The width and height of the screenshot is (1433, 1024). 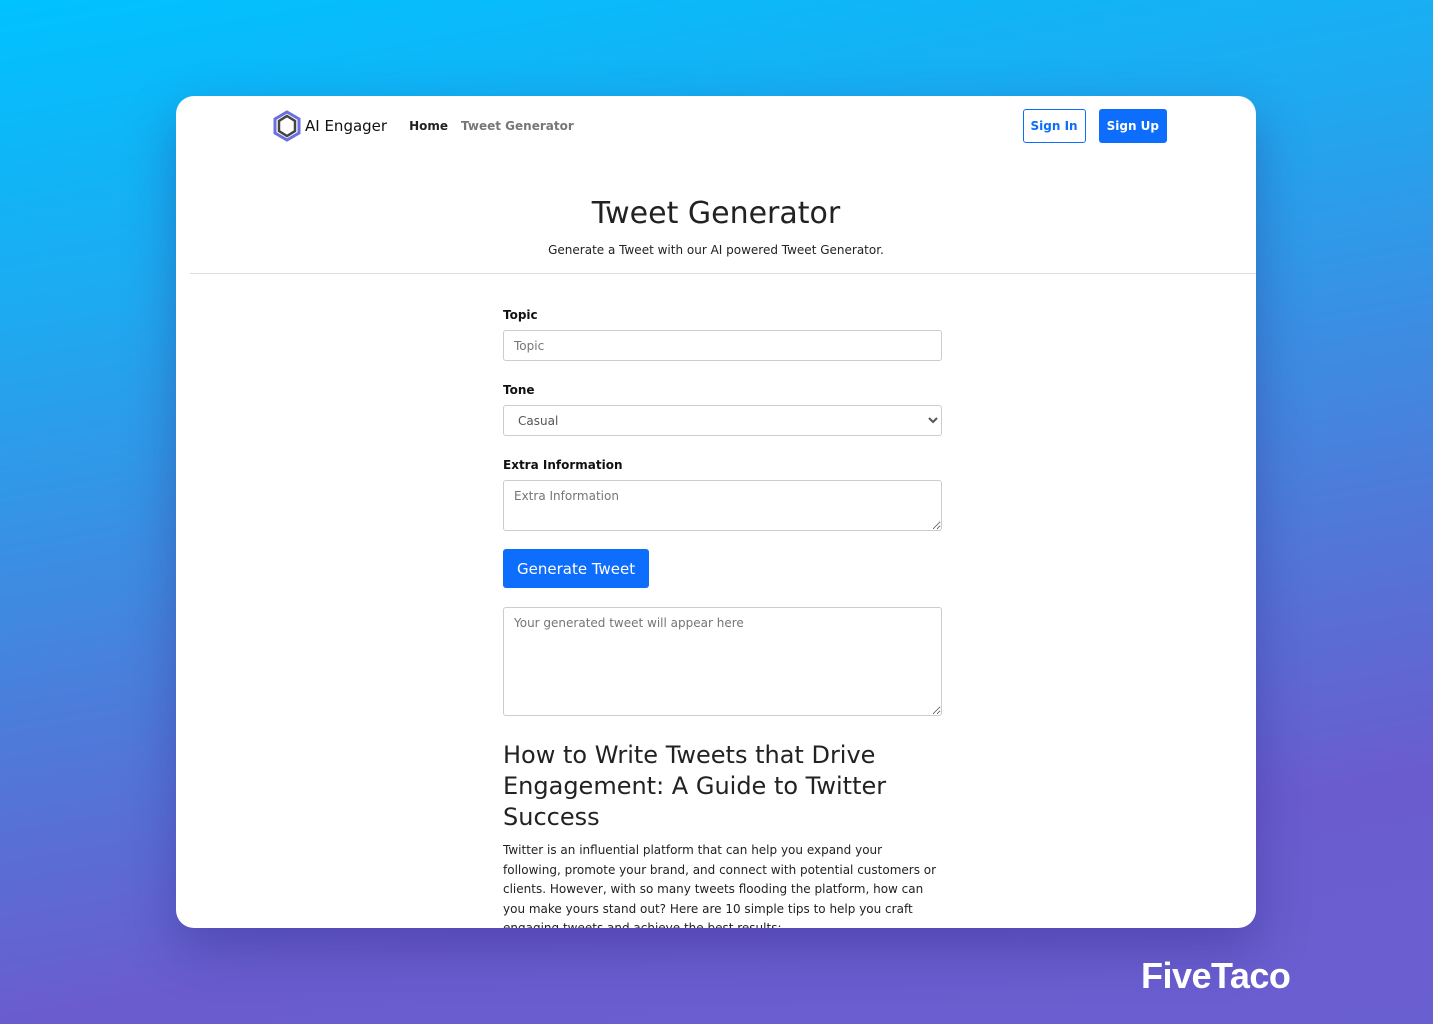 I want to click on hexagon-logo-icon, so click(x=287, y=126).